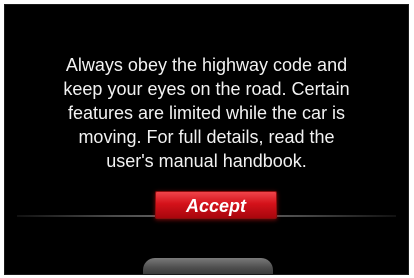  What do you see at coordinates (206, 89) in the screenshot?
I see `message-line: keep your eyes on the road. Certain` at bounding box center [206, 89].